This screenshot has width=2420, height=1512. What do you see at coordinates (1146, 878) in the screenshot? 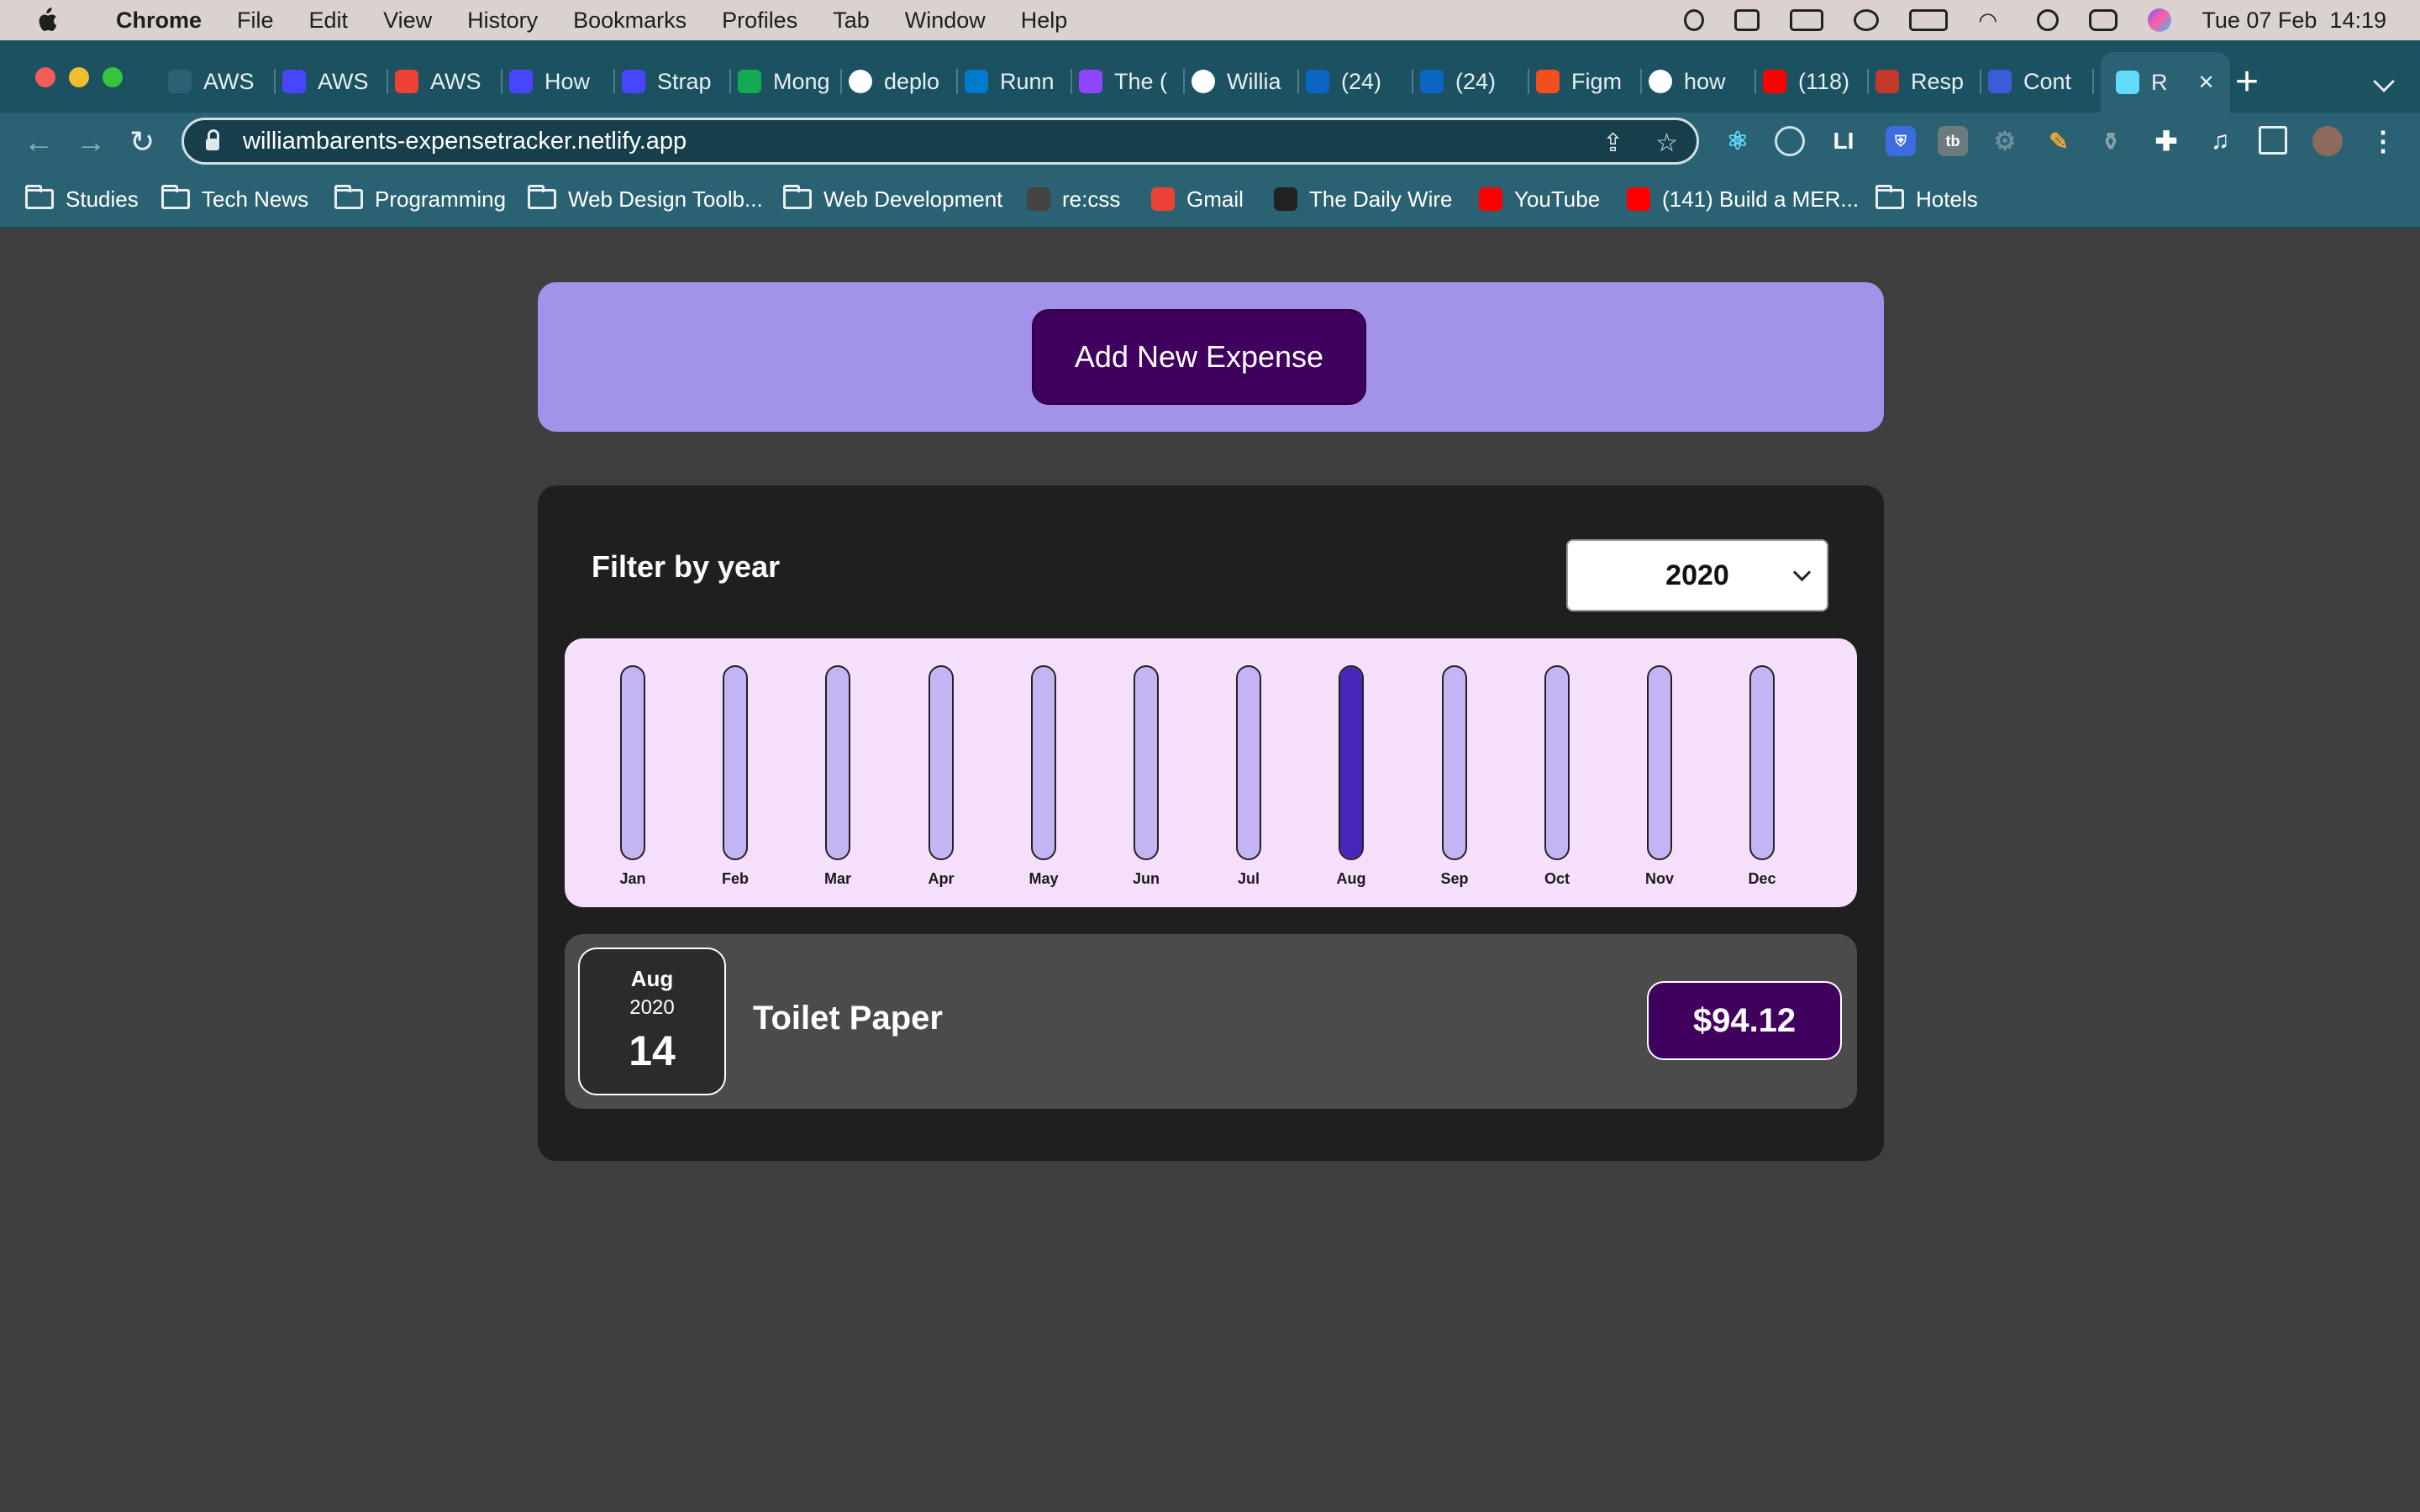
I see `chart-bar-label: Jun` at bounding box center [1146, 878].